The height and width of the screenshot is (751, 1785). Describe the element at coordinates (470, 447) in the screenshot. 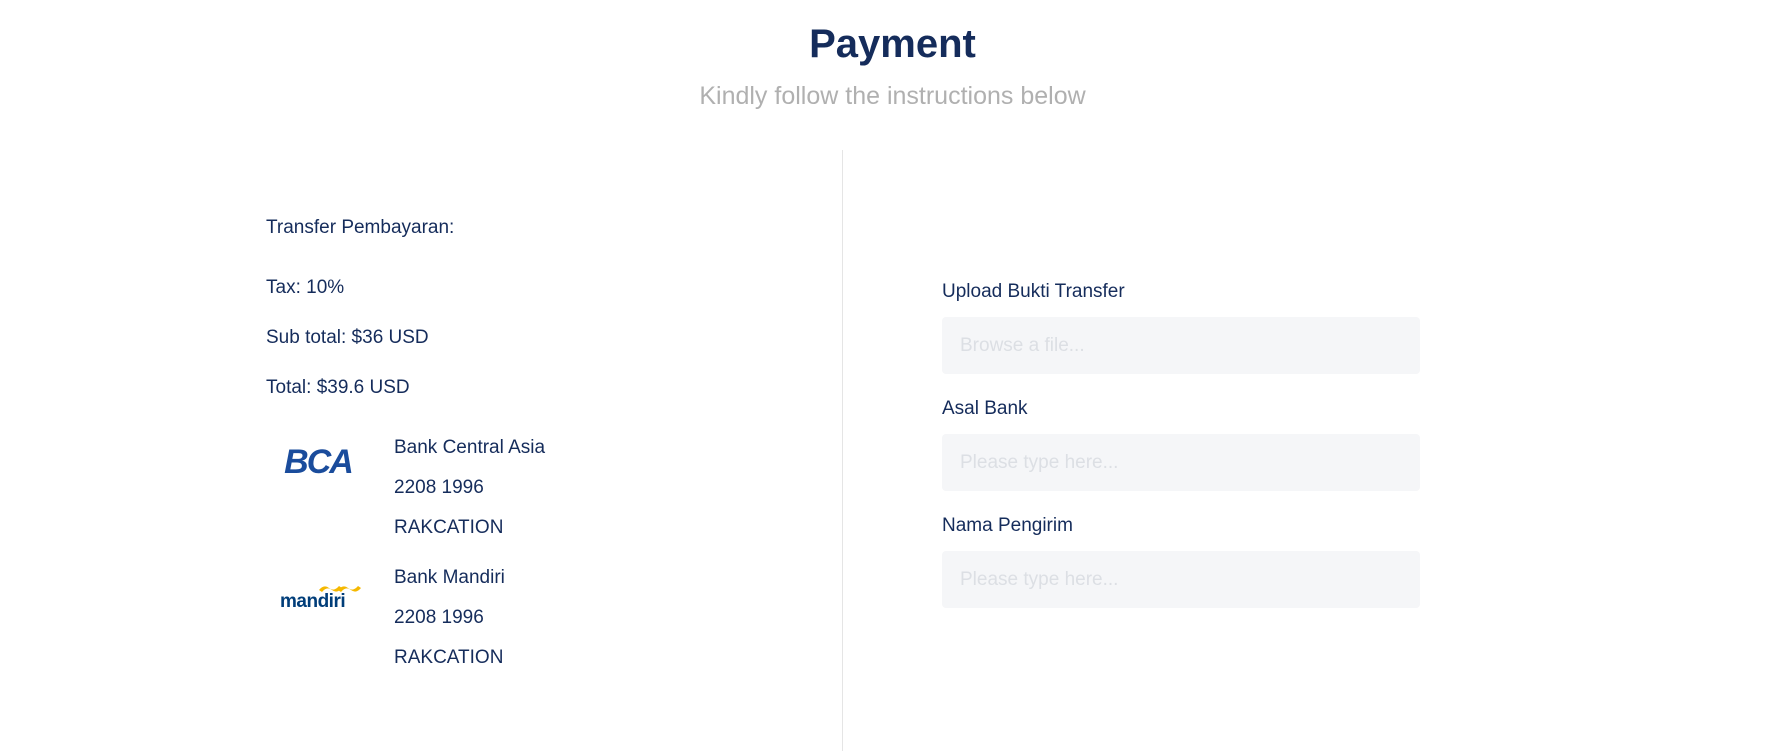

I see `bank-name: Bank Central Asia` at that location.